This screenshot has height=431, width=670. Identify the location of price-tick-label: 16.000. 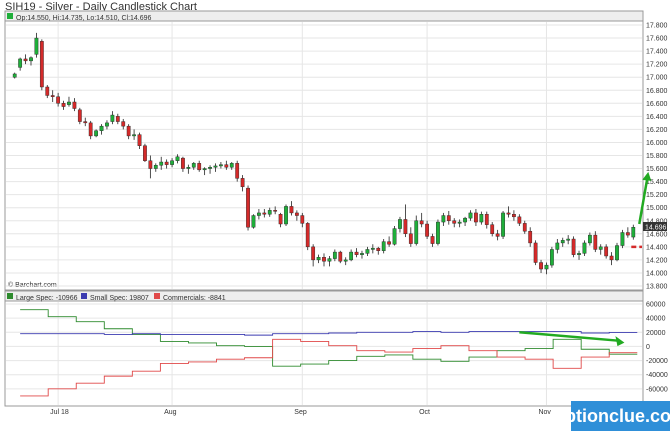
(657, 143).